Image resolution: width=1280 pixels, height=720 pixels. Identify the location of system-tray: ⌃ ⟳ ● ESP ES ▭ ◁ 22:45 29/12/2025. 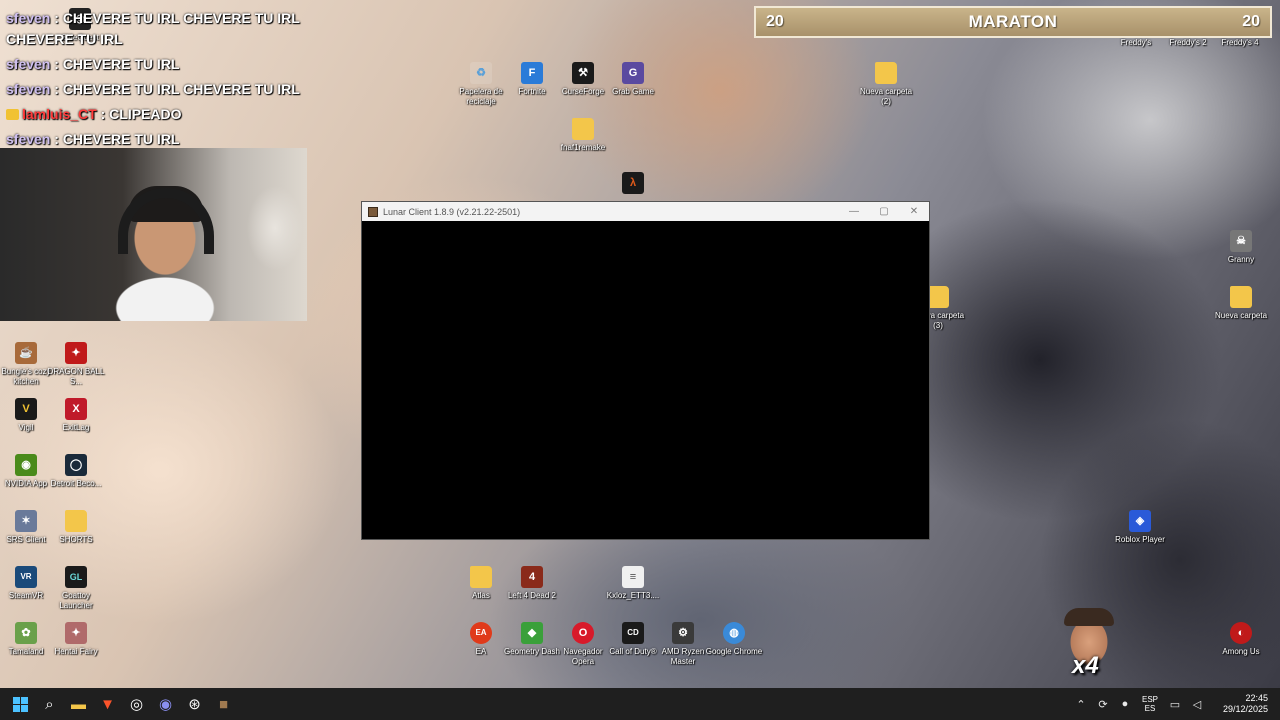
(1175, 704).